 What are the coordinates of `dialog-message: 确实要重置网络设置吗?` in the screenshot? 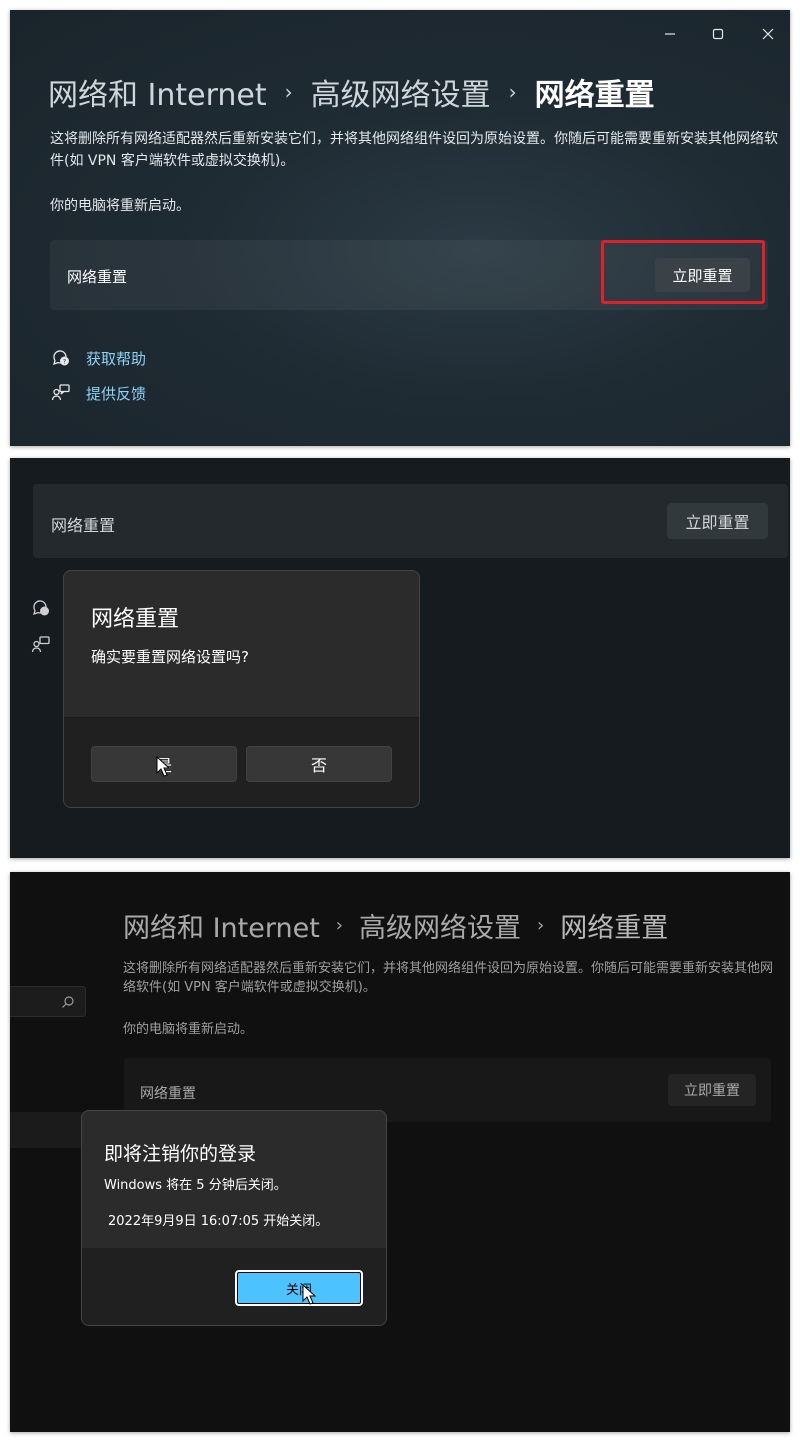 It's located at (170, 657).